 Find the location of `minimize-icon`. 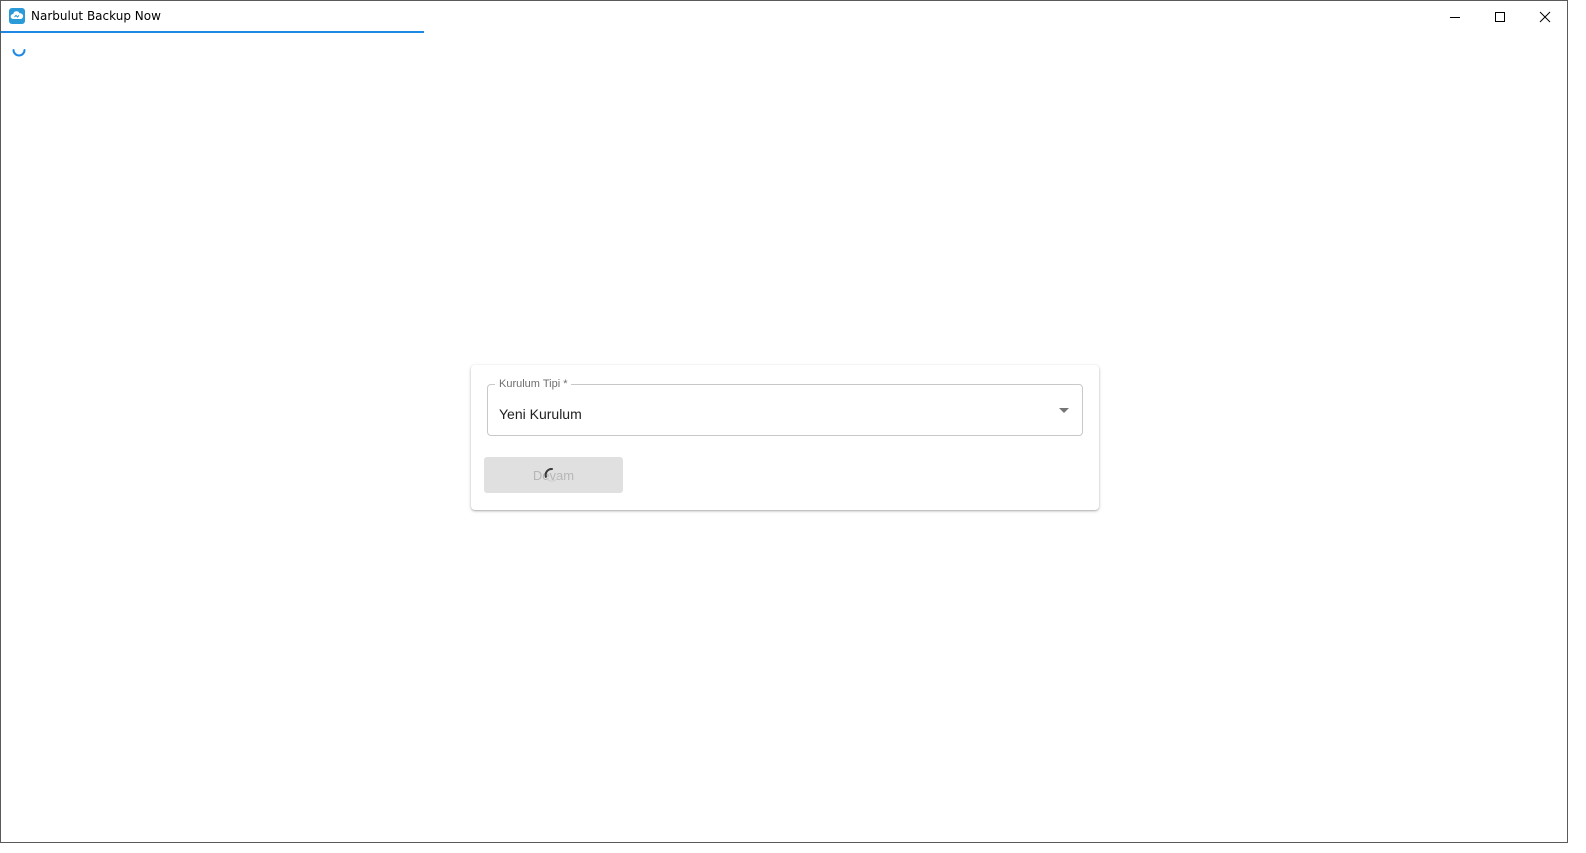

minimize-icon is located at coordinates (1455, 17).